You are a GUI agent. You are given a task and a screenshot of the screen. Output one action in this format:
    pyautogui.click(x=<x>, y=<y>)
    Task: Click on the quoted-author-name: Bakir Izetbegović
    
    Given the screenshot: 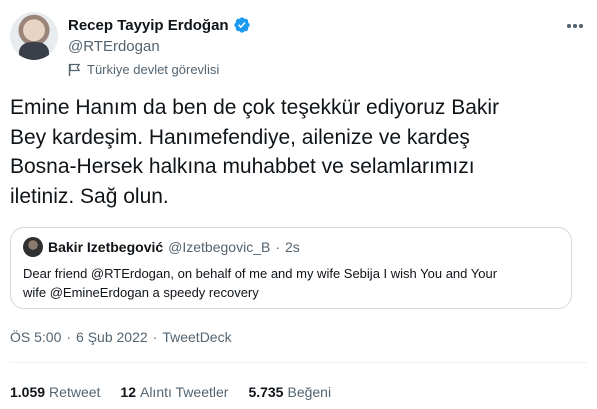 What is the action you would take?
    pyautogui.click(x=106, y=247)
    